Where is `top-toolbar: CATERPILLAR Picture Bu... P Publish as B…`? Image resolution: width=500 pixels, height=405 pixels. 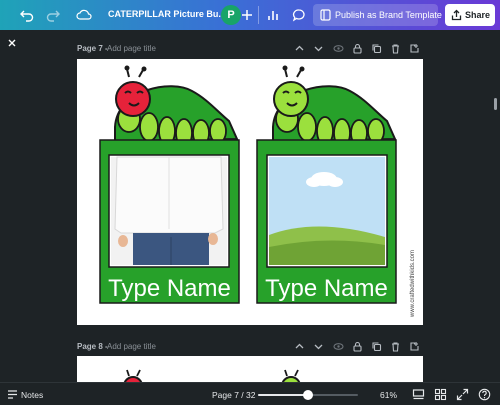
top-toolbar: CATERPILLAR Picture Bu... P Publish as B… is located at coordinates (250, 15).